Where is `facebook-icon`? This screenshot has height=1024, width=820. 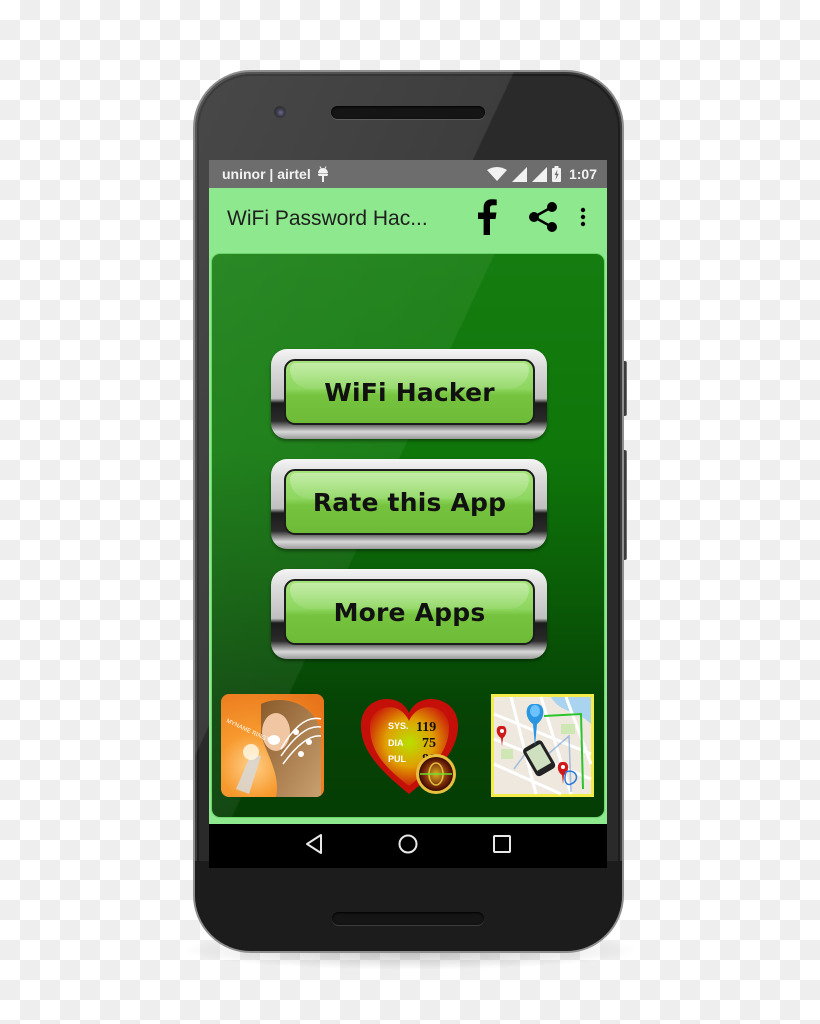
facebook-icon is located at coordinates (487, 219).